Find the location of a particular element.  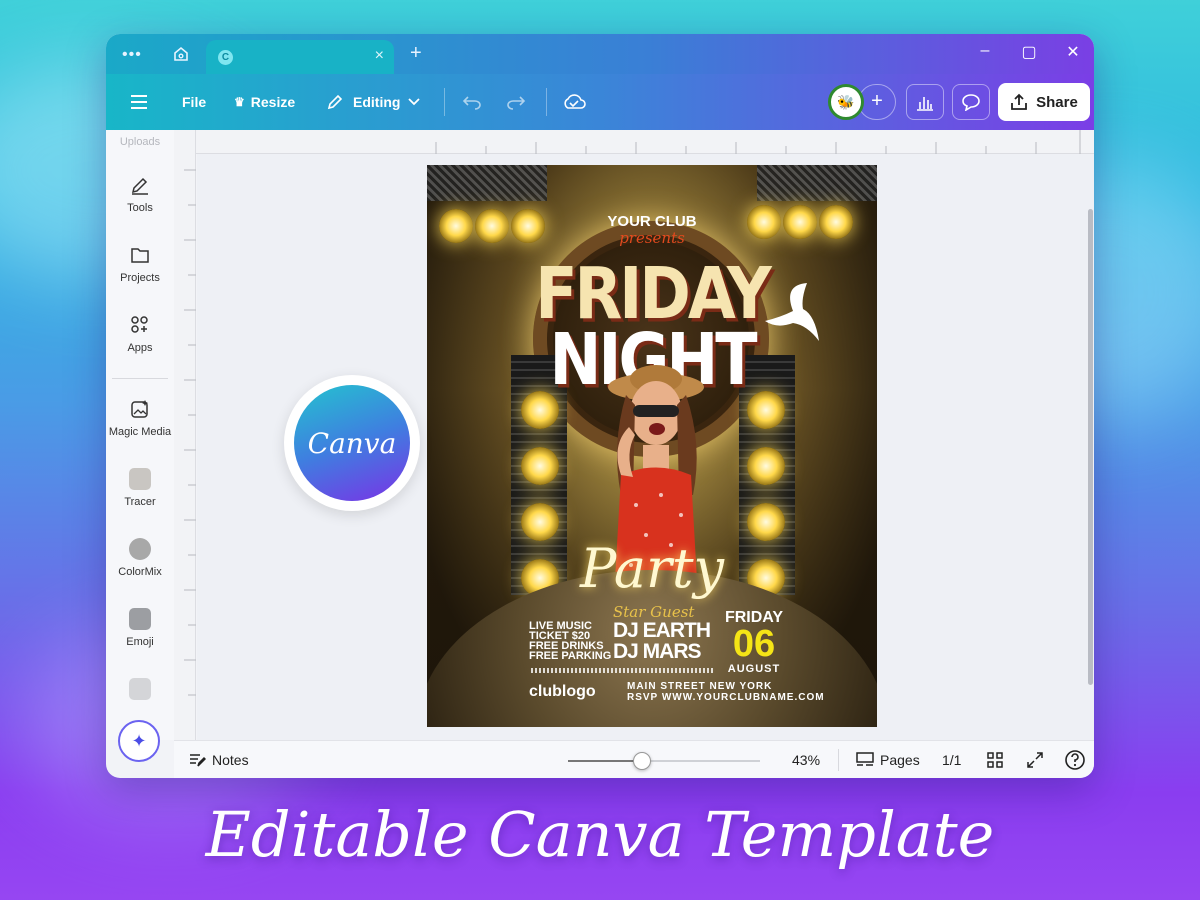

colormix-app-icon is located at coordinates (140, 549).